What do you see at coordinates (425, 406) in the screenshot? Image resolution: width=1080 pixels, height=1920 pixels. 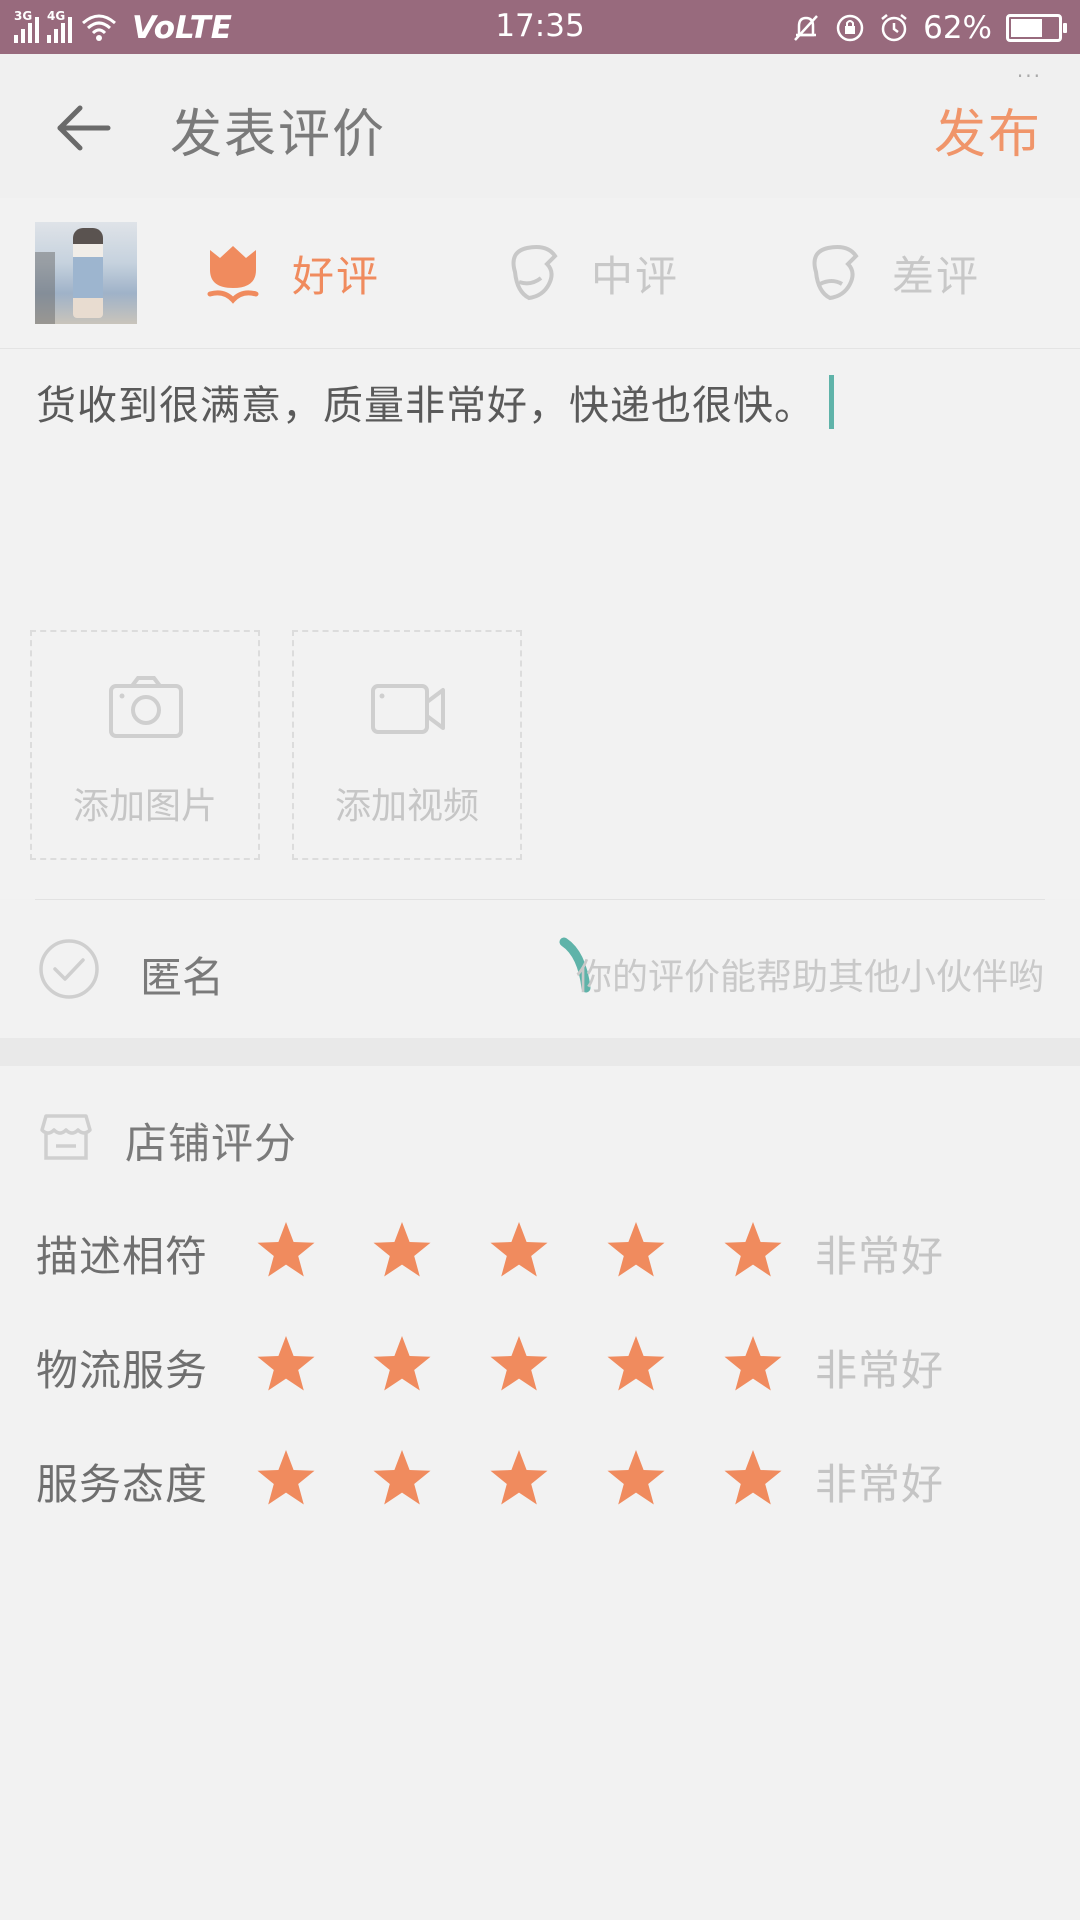 I see `review-text-value: 货收到很满意，质量非常好，快递也很快。` at bounding box center [425, 406].